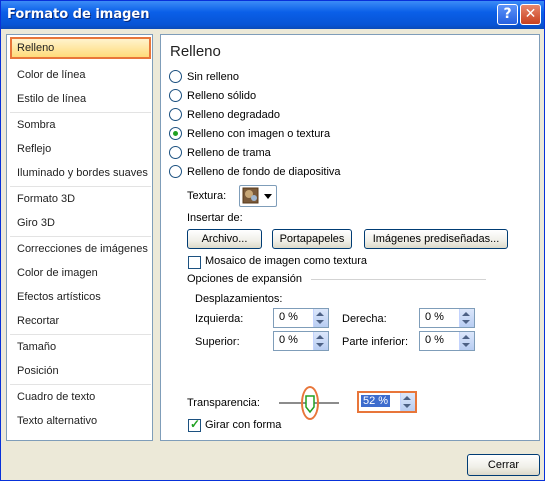 Image resolution: width=545 pixels, height=481 pixels. What do you see at coordinates (52, 99) in the screenshot?
I see `sidebar-item-label: Estilo de línea` at bounding box center [52, 99].